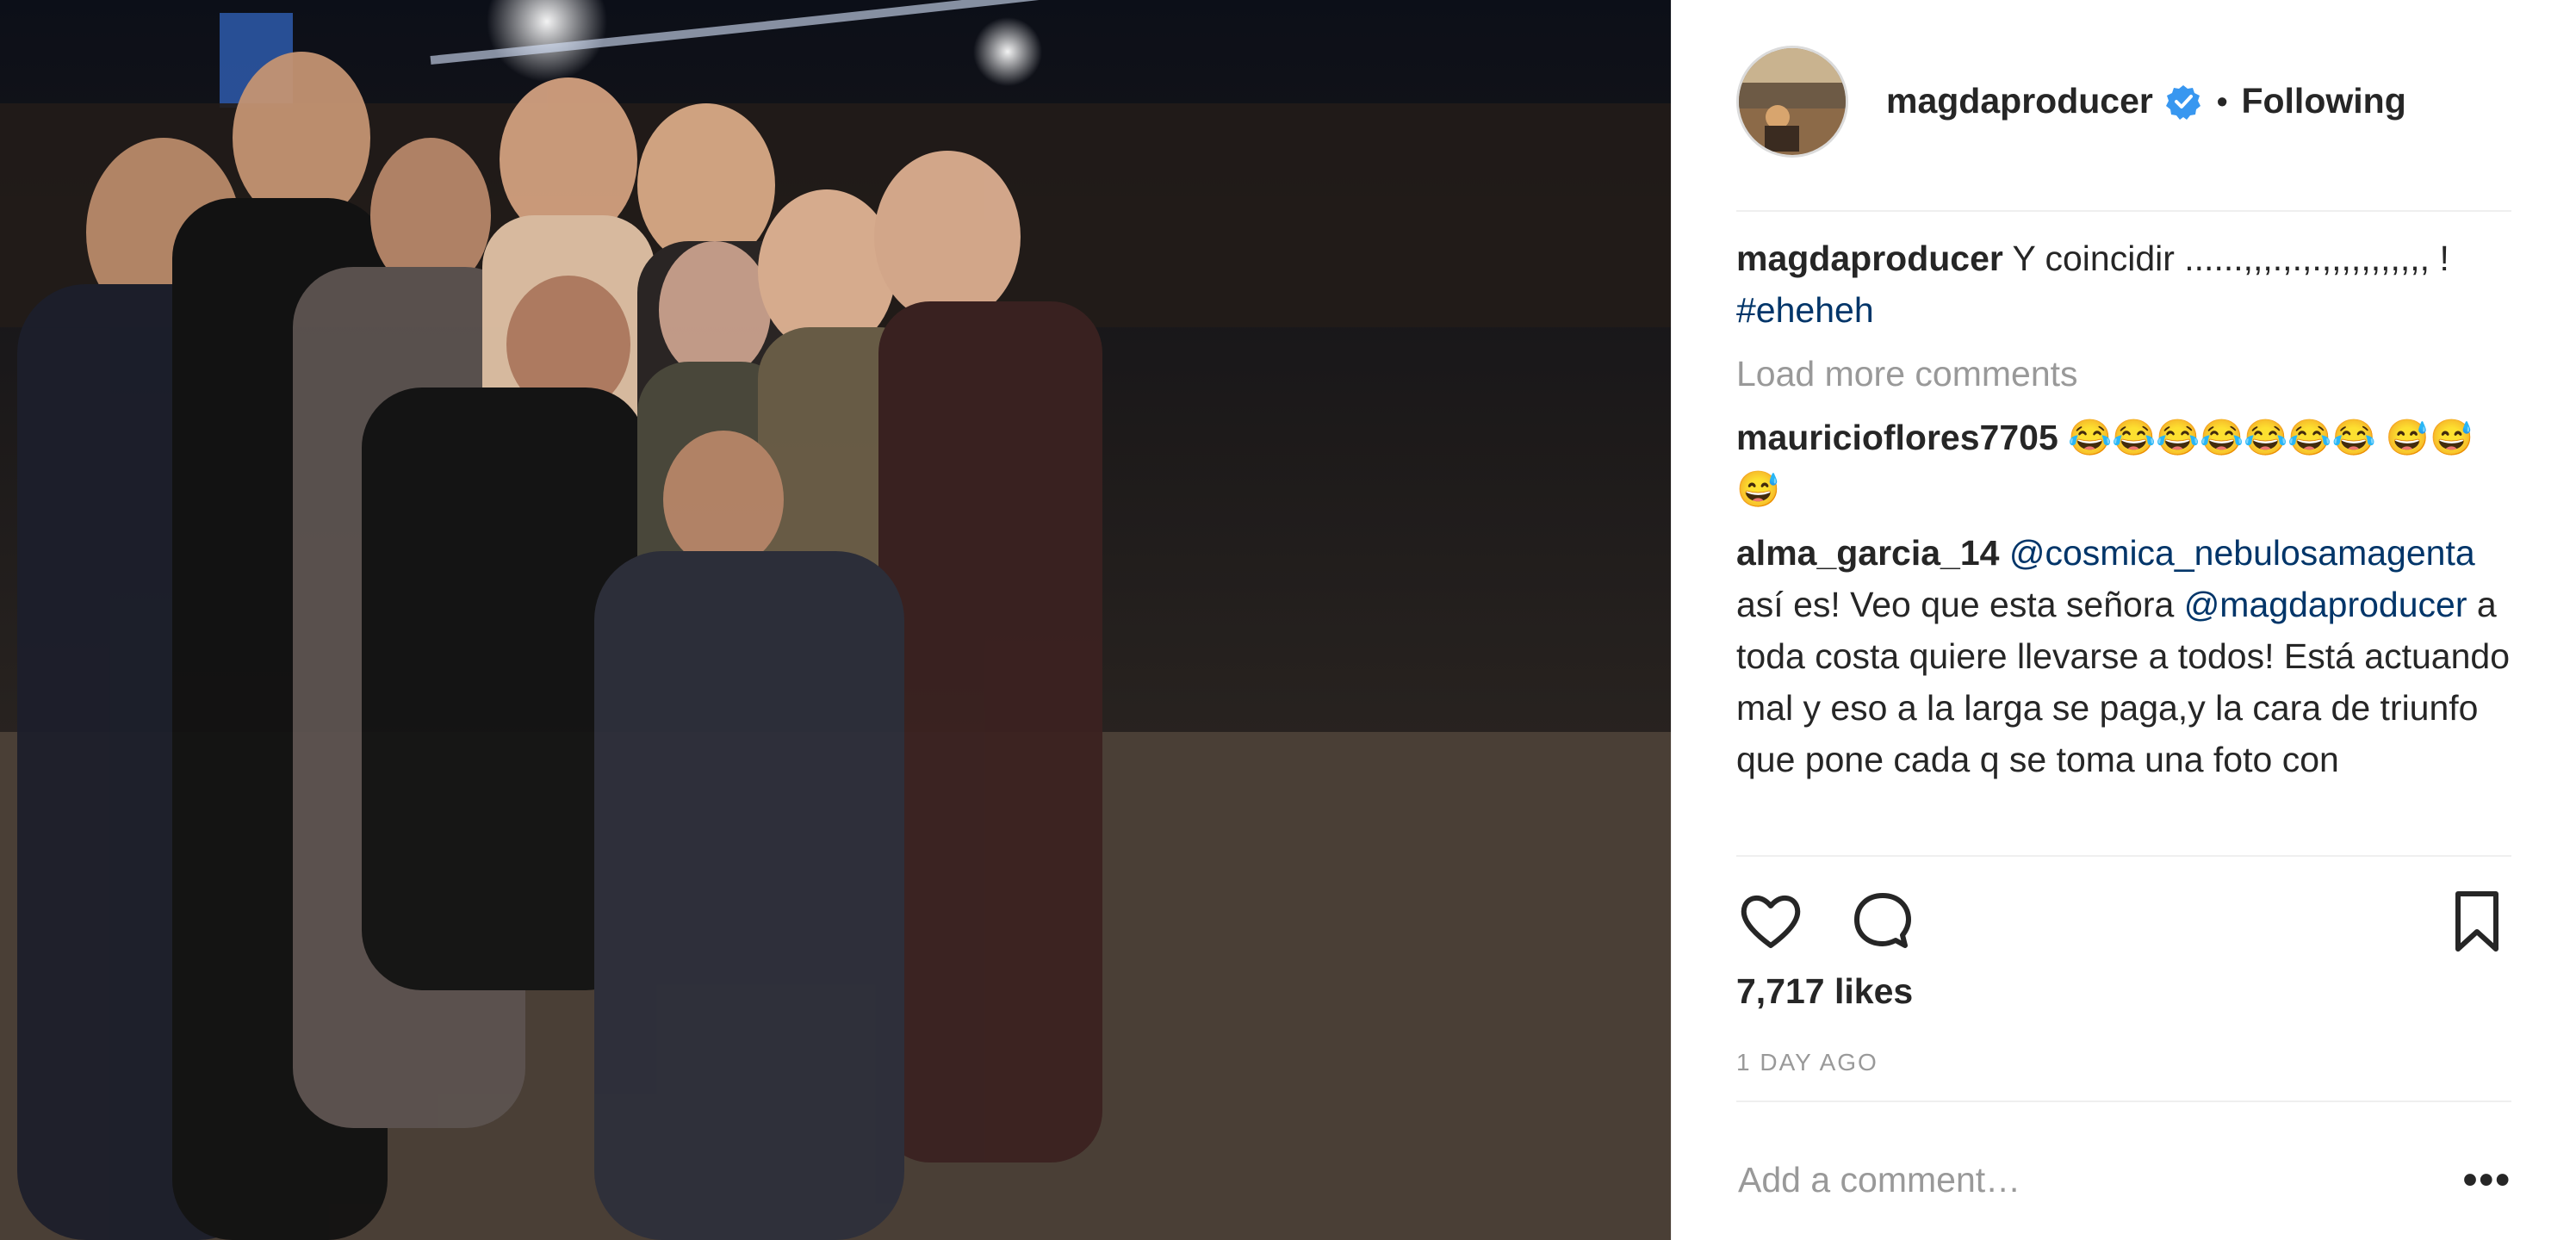  What do you see at coordinates (2183, 102) in the screenshot?
I see `verified-badge-icon` at bounding box center [2183, 102].